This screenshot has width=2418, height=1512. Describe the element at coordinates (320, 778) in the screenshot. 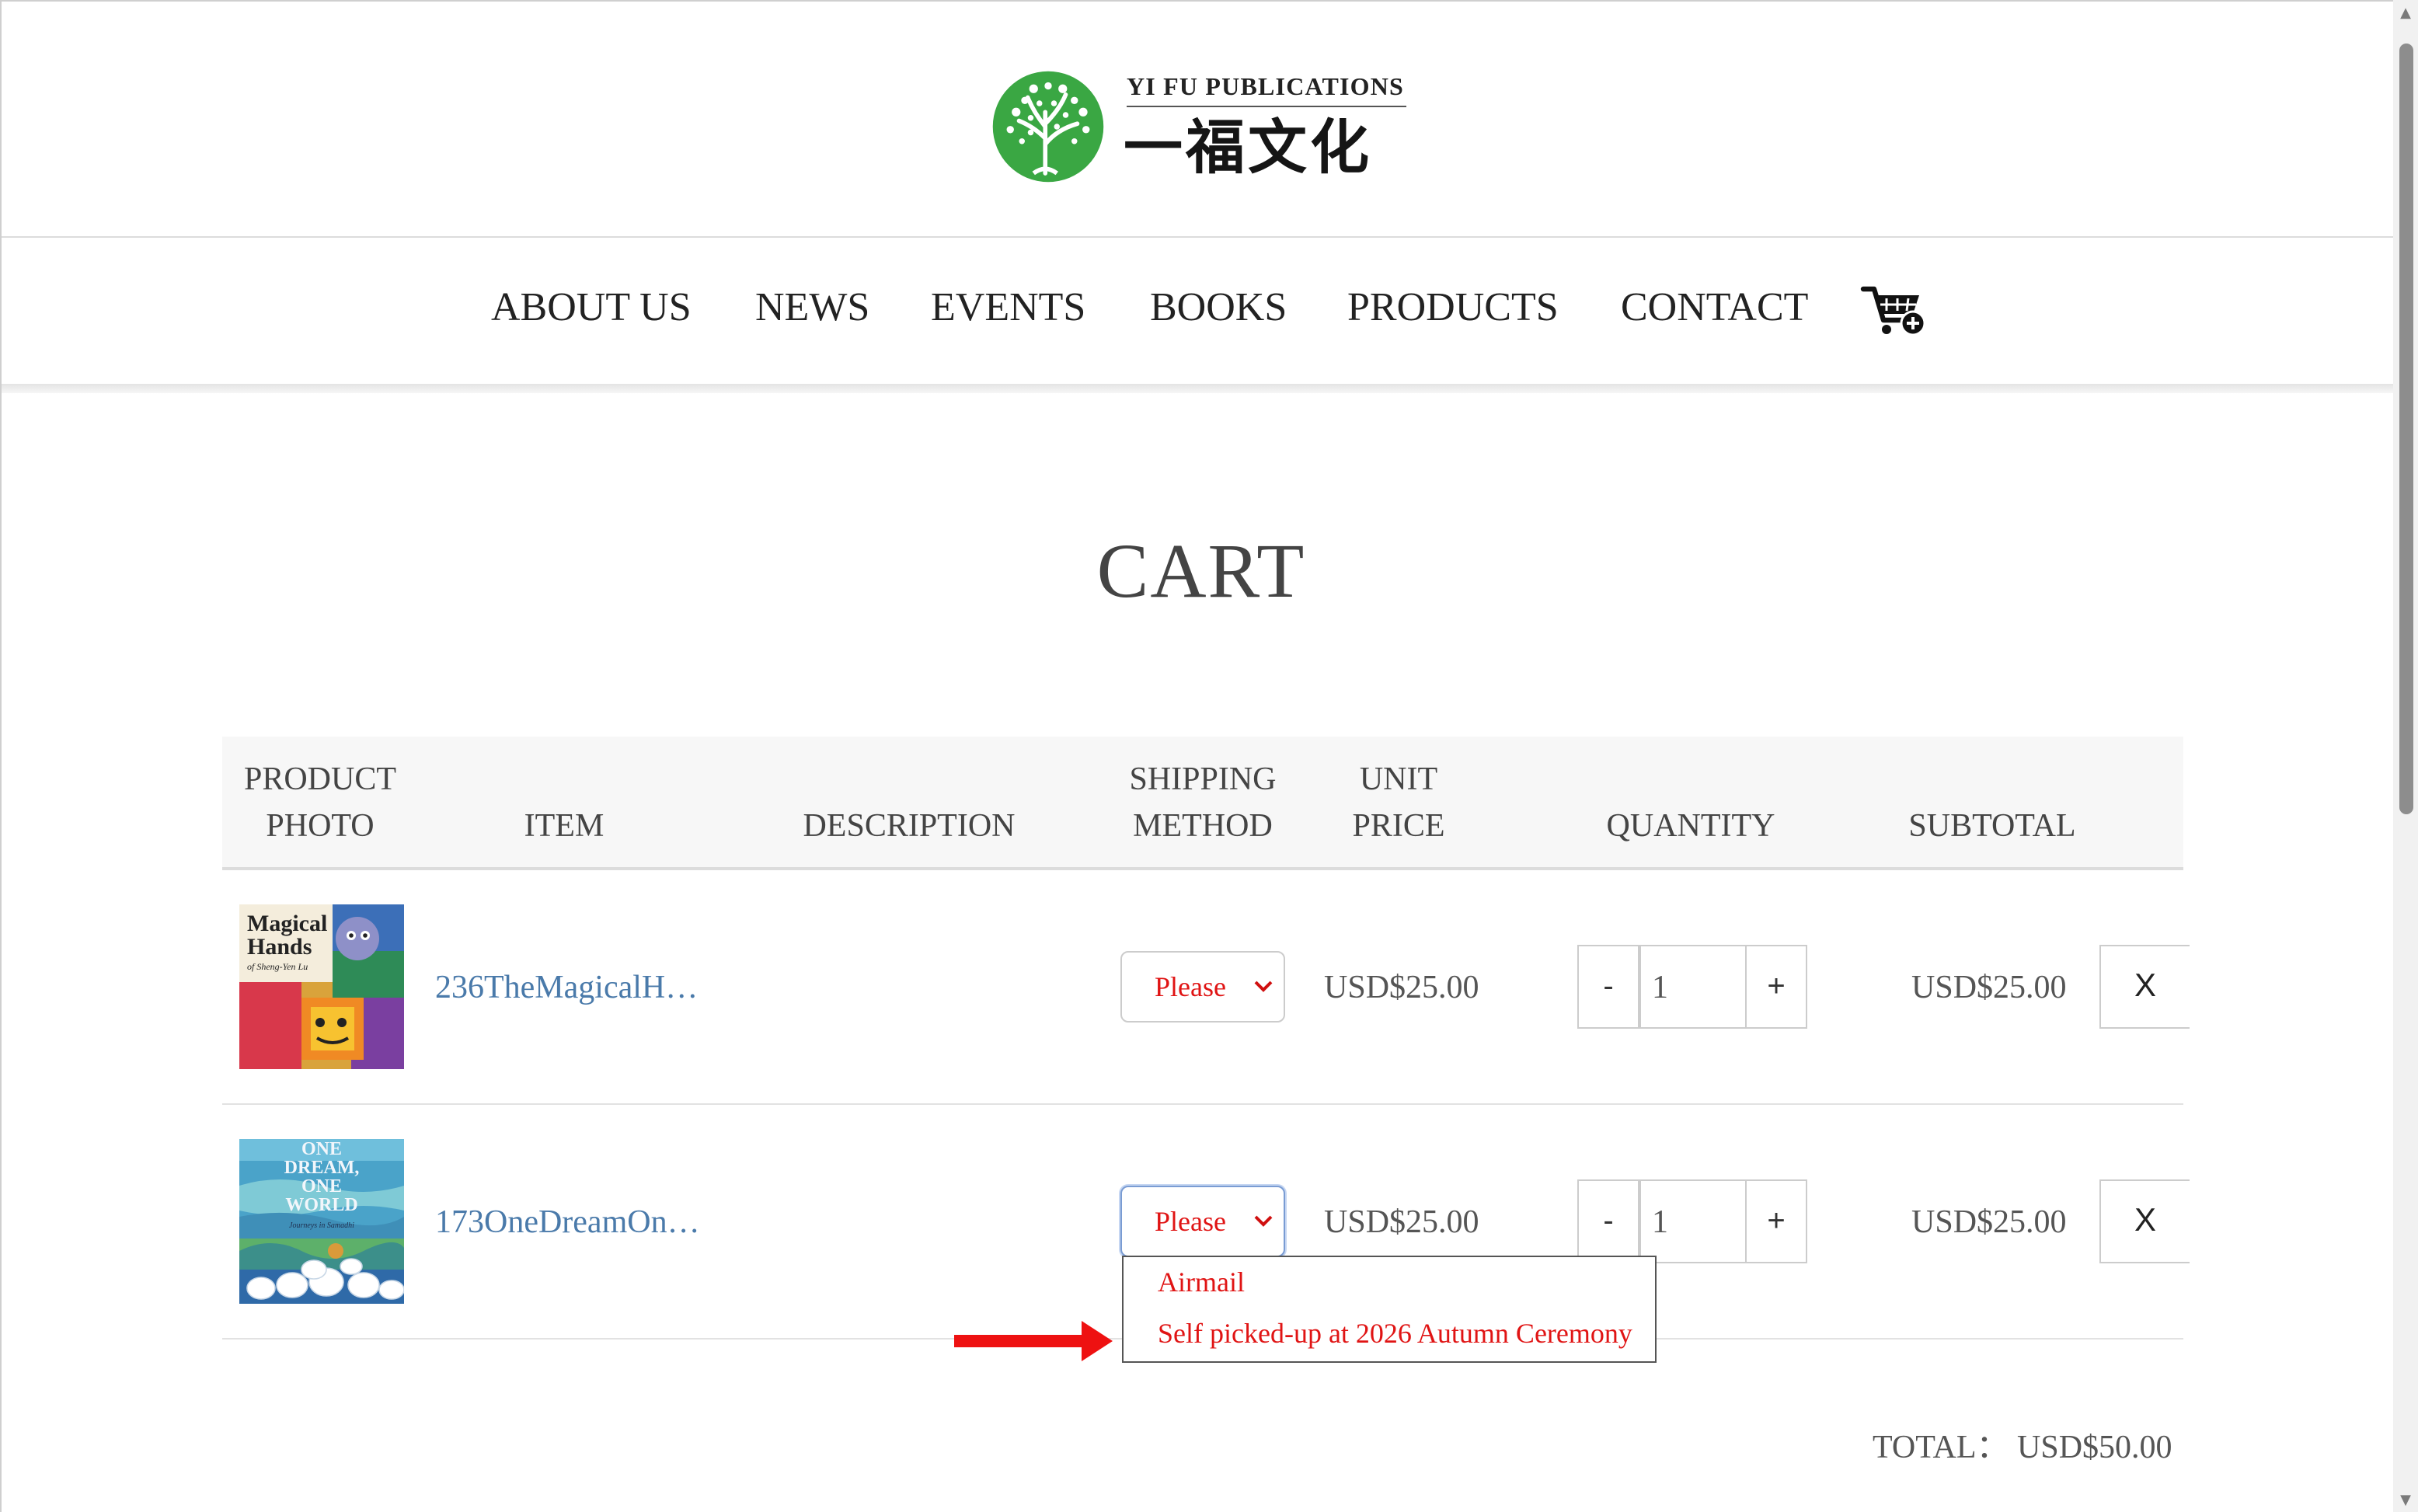

I see `header-product-photo-line1: PRODUCT` at that location.